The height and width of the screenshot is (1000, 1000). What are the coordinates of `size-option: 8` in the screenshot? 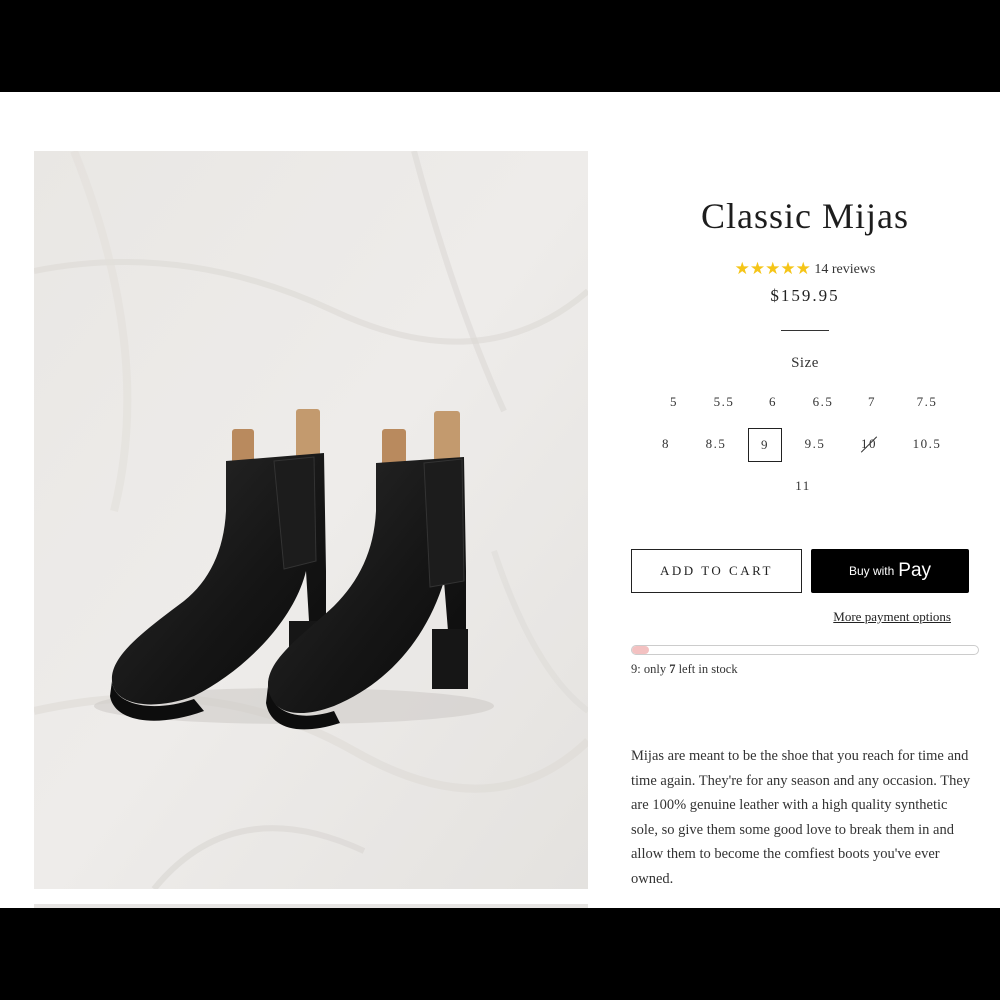 It's located at (666, 445).